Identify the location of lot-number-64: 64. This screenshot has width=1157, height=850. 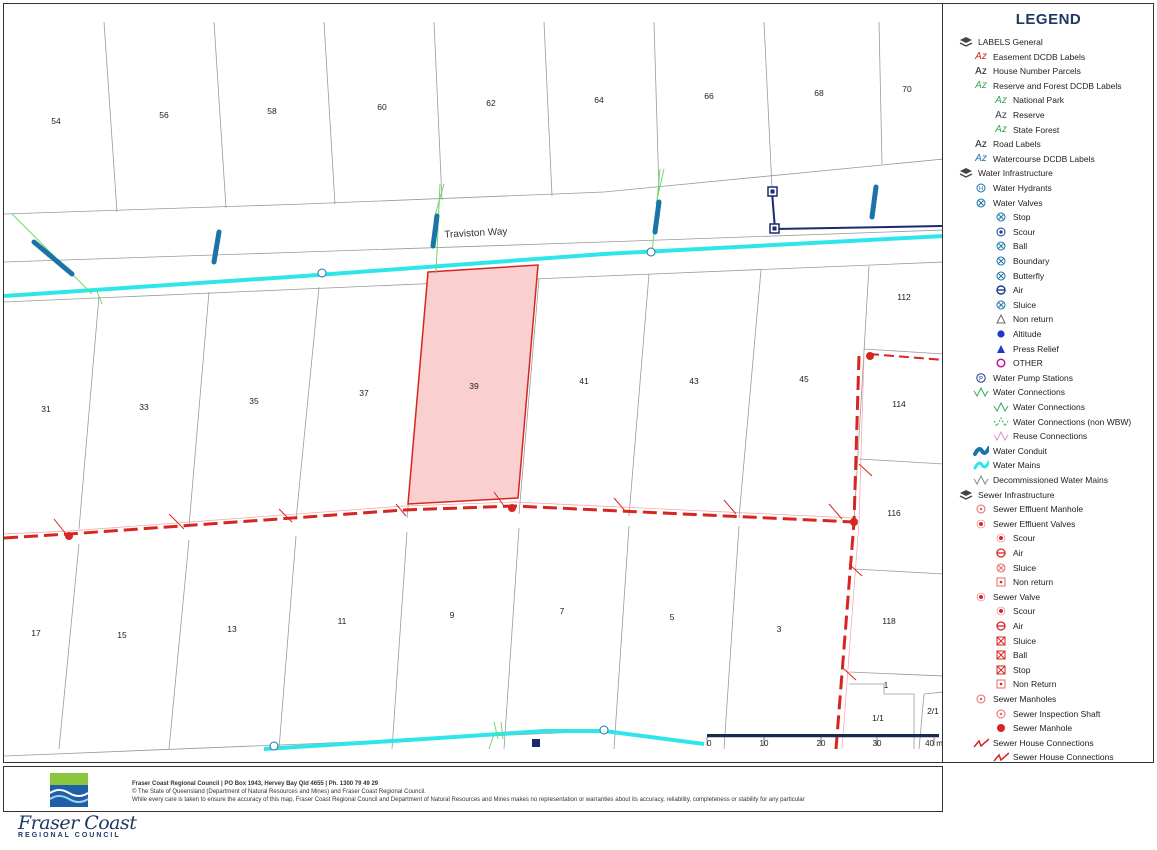
(599, 100).